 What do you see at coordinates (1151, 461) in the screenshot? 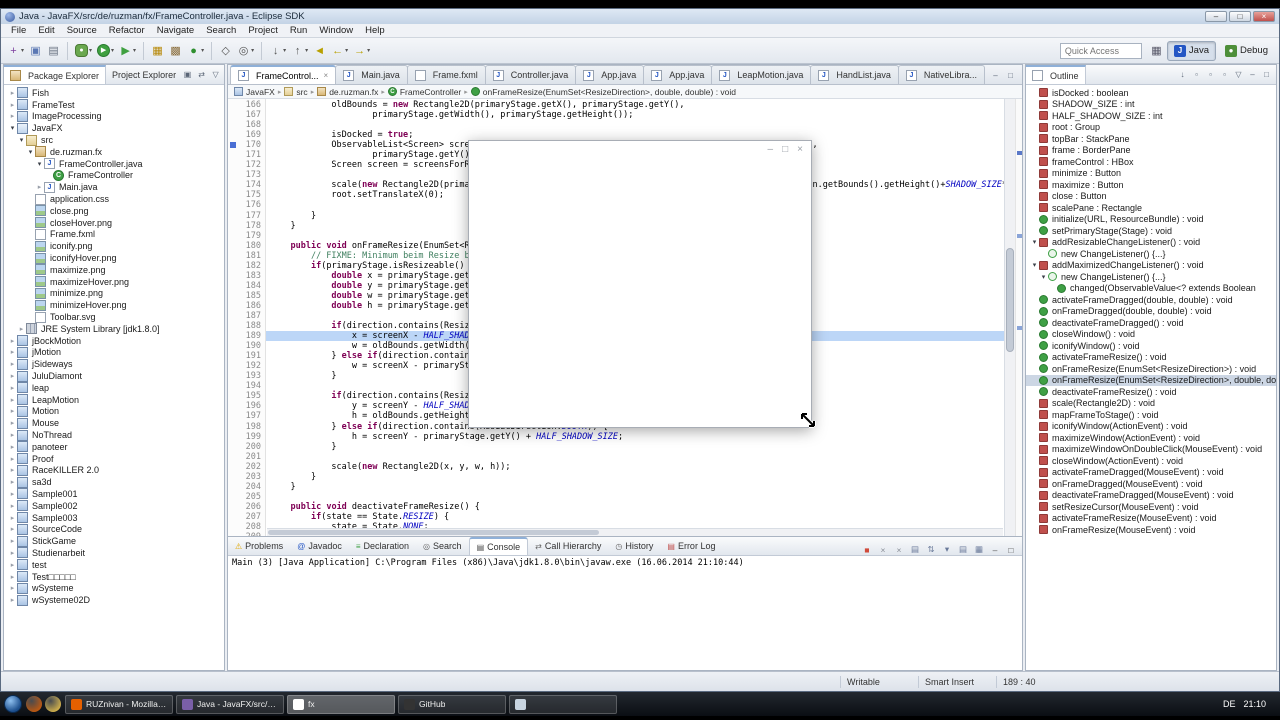
I see `outline-item-closewindow-actionevent-void: closeWindow(ActionEvent) : void` at bounding box center [1151, 461].